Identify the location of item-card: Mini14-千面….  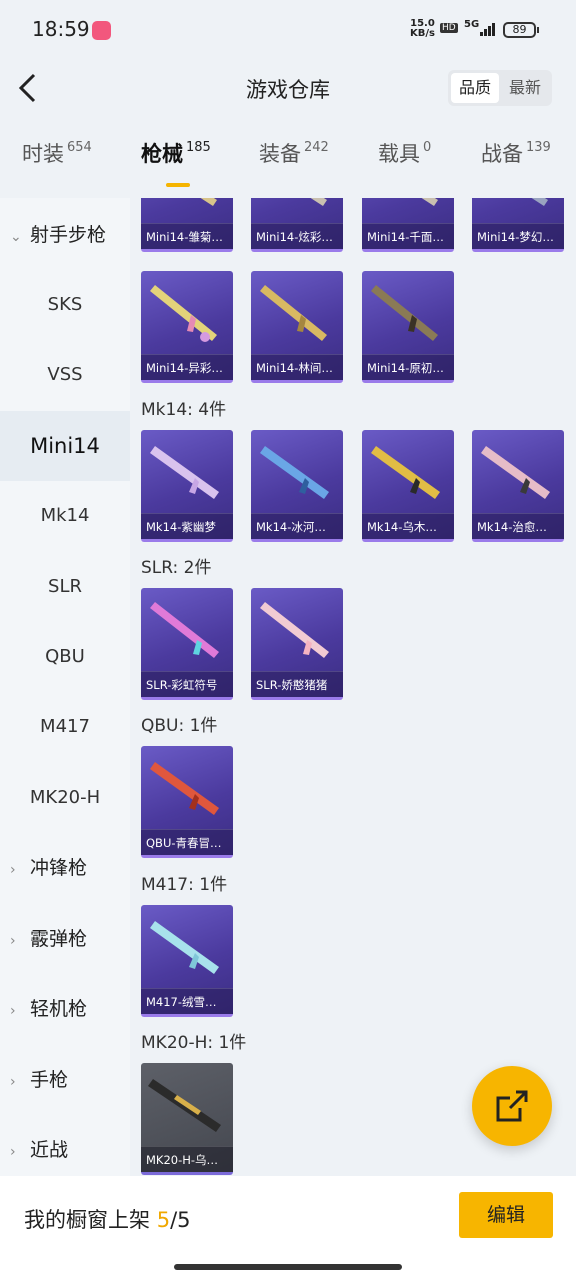
(408, 225).